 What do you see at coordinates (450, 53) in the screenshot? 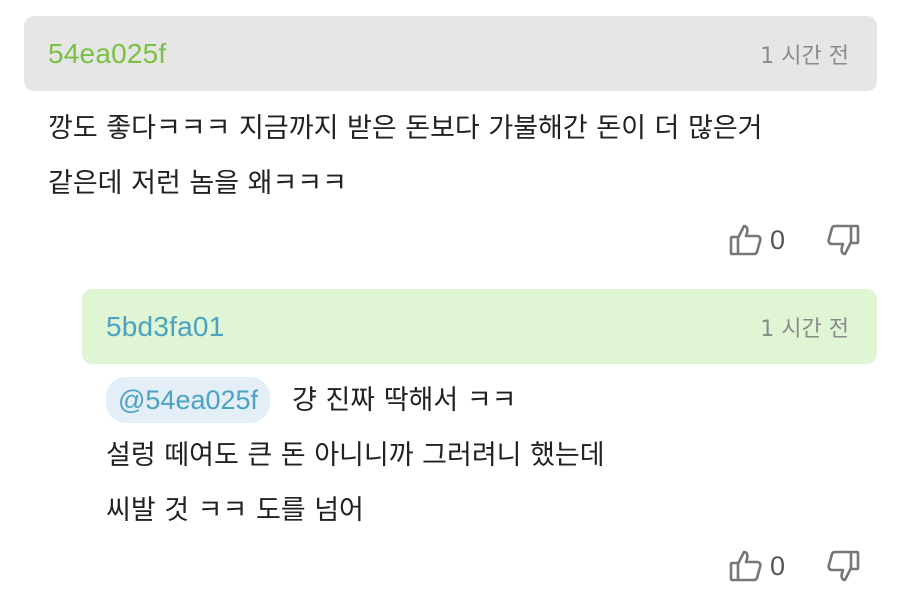
I see `comment-header: 54ea025f 1 시간 전` at bounding box center [450, 53].